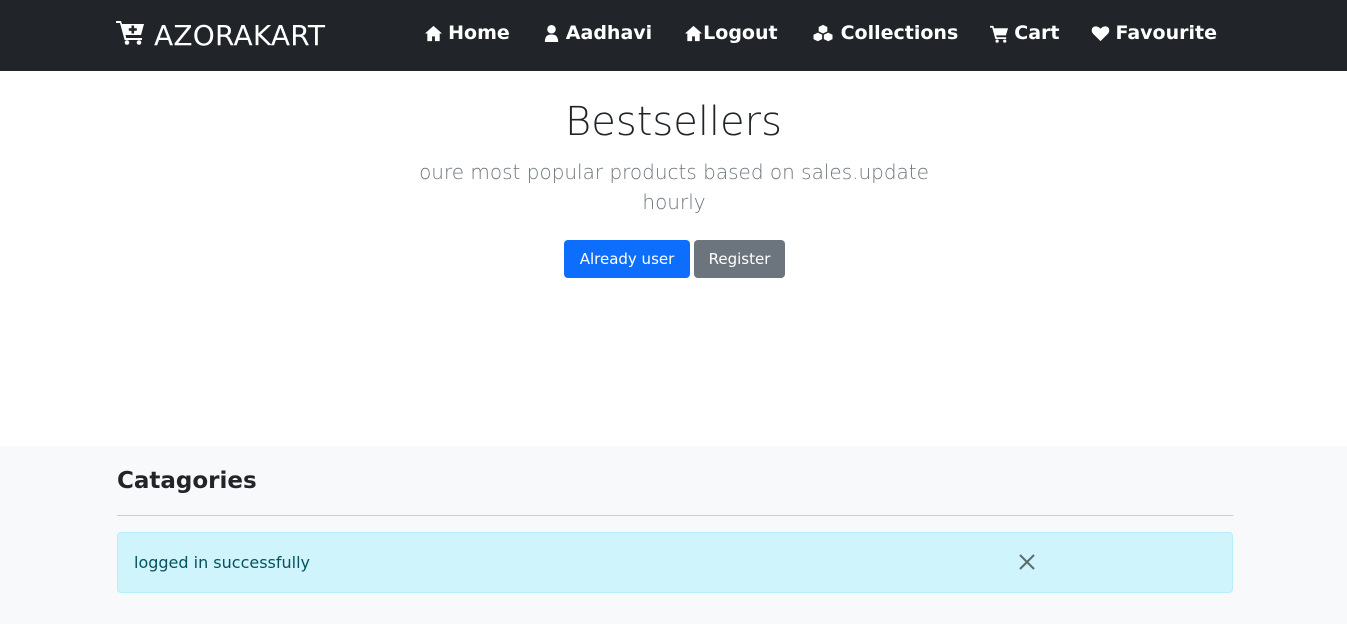  Describe the element at coordinates (551, 33) in the screenshot. I see `user-icon` at that location.